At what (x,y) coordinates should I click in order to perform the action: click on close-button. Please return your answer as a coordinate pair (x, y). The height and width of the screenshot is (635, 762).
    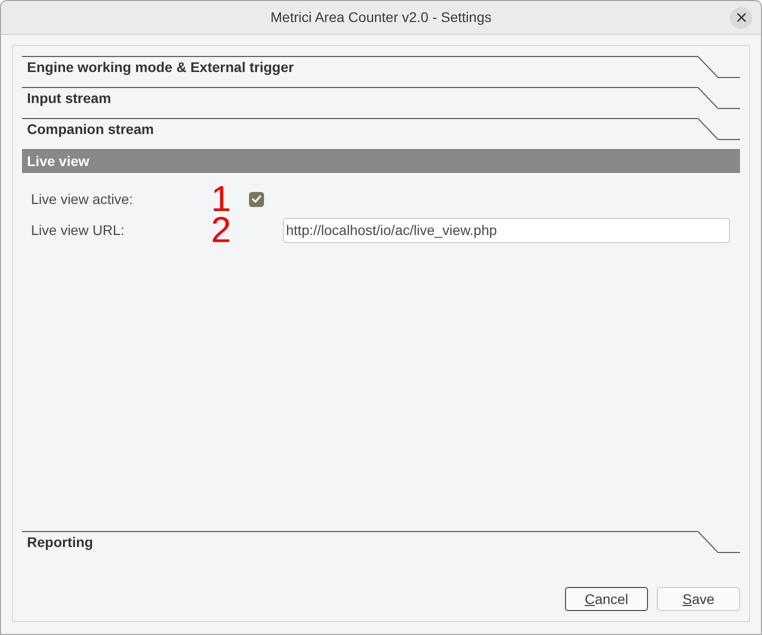
    Looking at the image, I should click on (741, 17).